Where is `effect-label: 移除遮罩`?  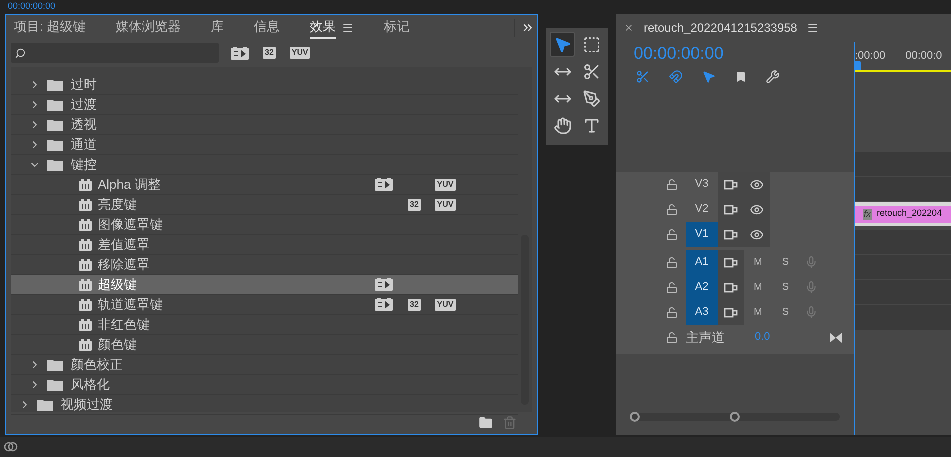
effect-label: 移除遮罩 is located at coordinates (124, 265).